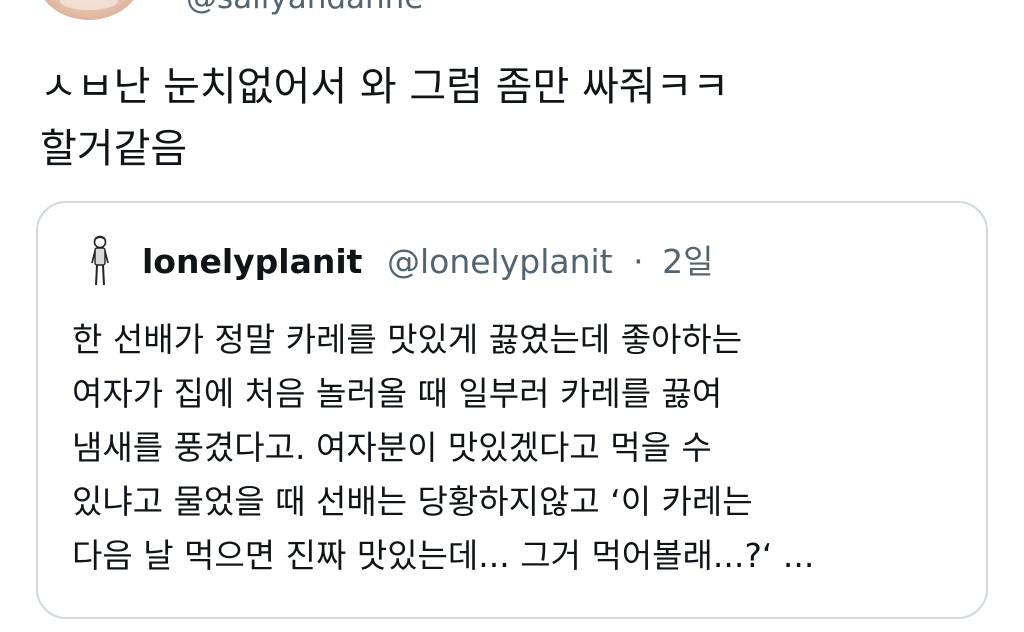 The height and width of the screenshot is (632, 1024). Describe the element at coordinates (385, 118) in the screenshot. I see `tweet-text: ㅅㅂ난 눈치없어서 와 그럼 좀만 싸줘ㅋㅋ 할거같음` at that location.